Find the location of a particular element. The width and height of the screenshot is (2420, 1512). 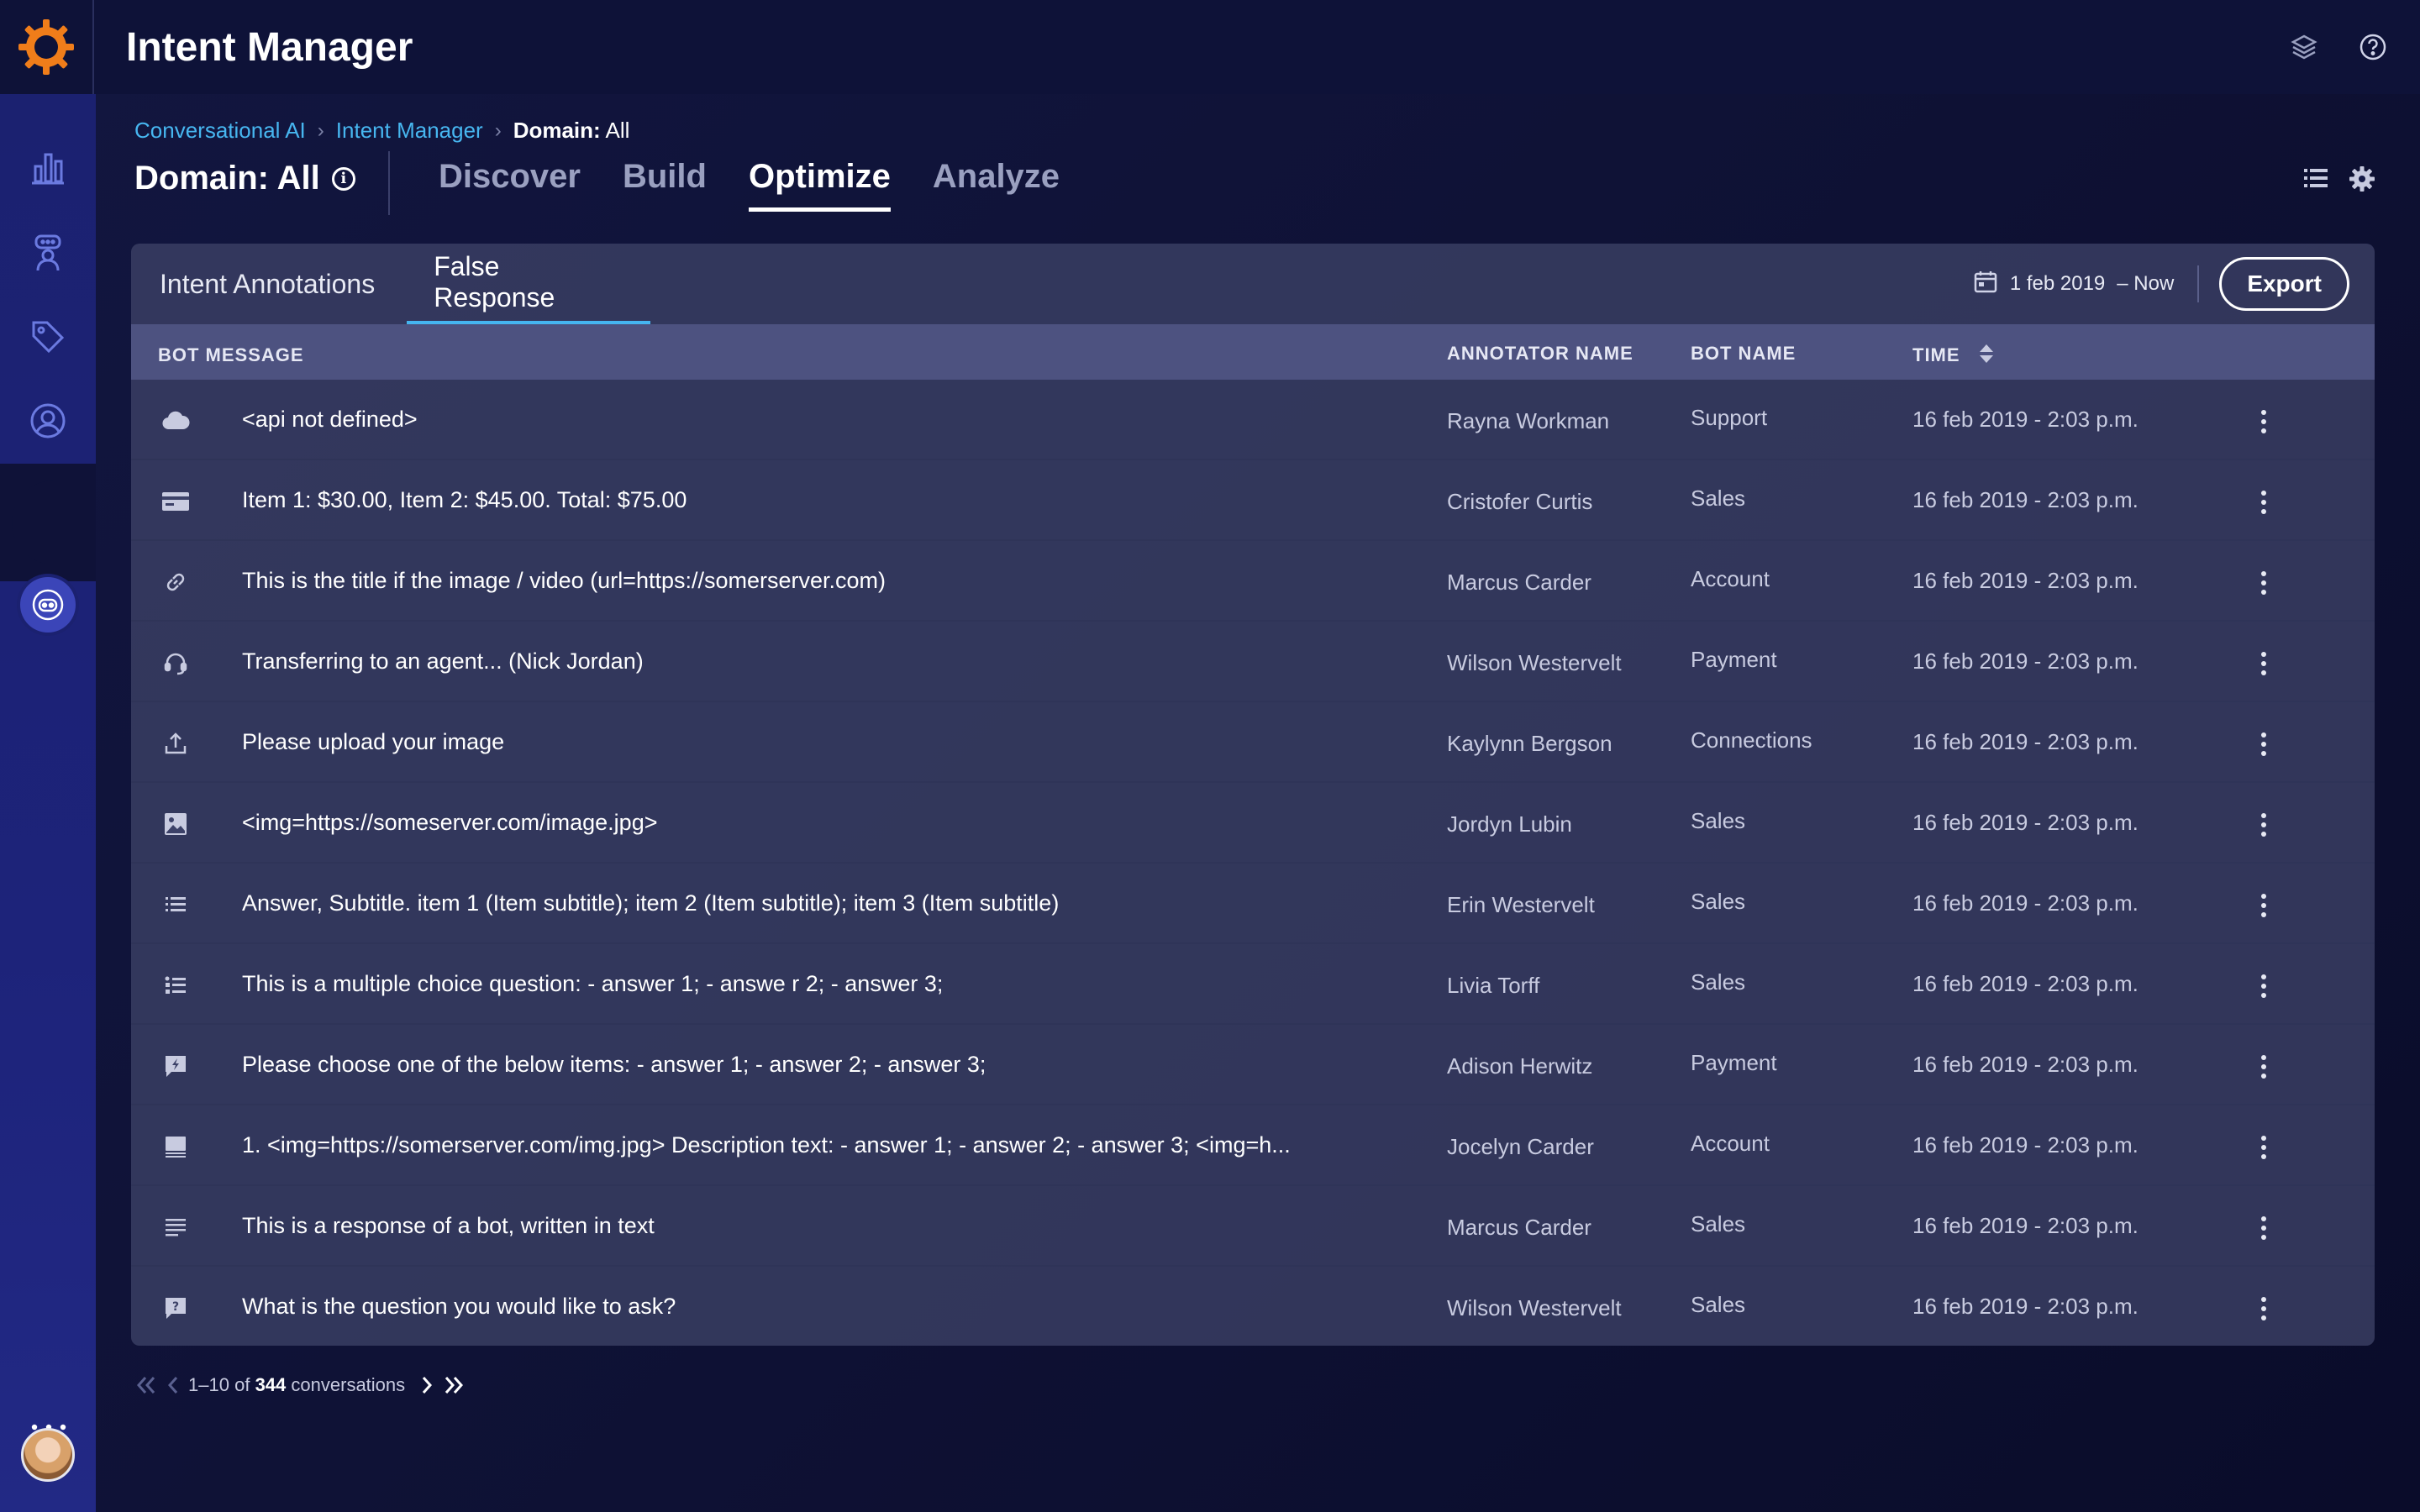

main-tabs: Discover Build Optimize Analyze is located at coordinates (749, 185).